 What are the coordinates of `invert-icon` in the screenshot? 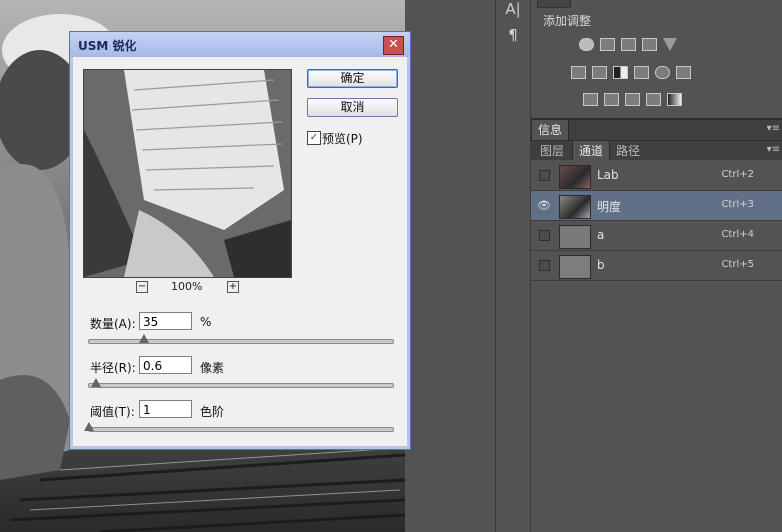 It's located at (590, 99).